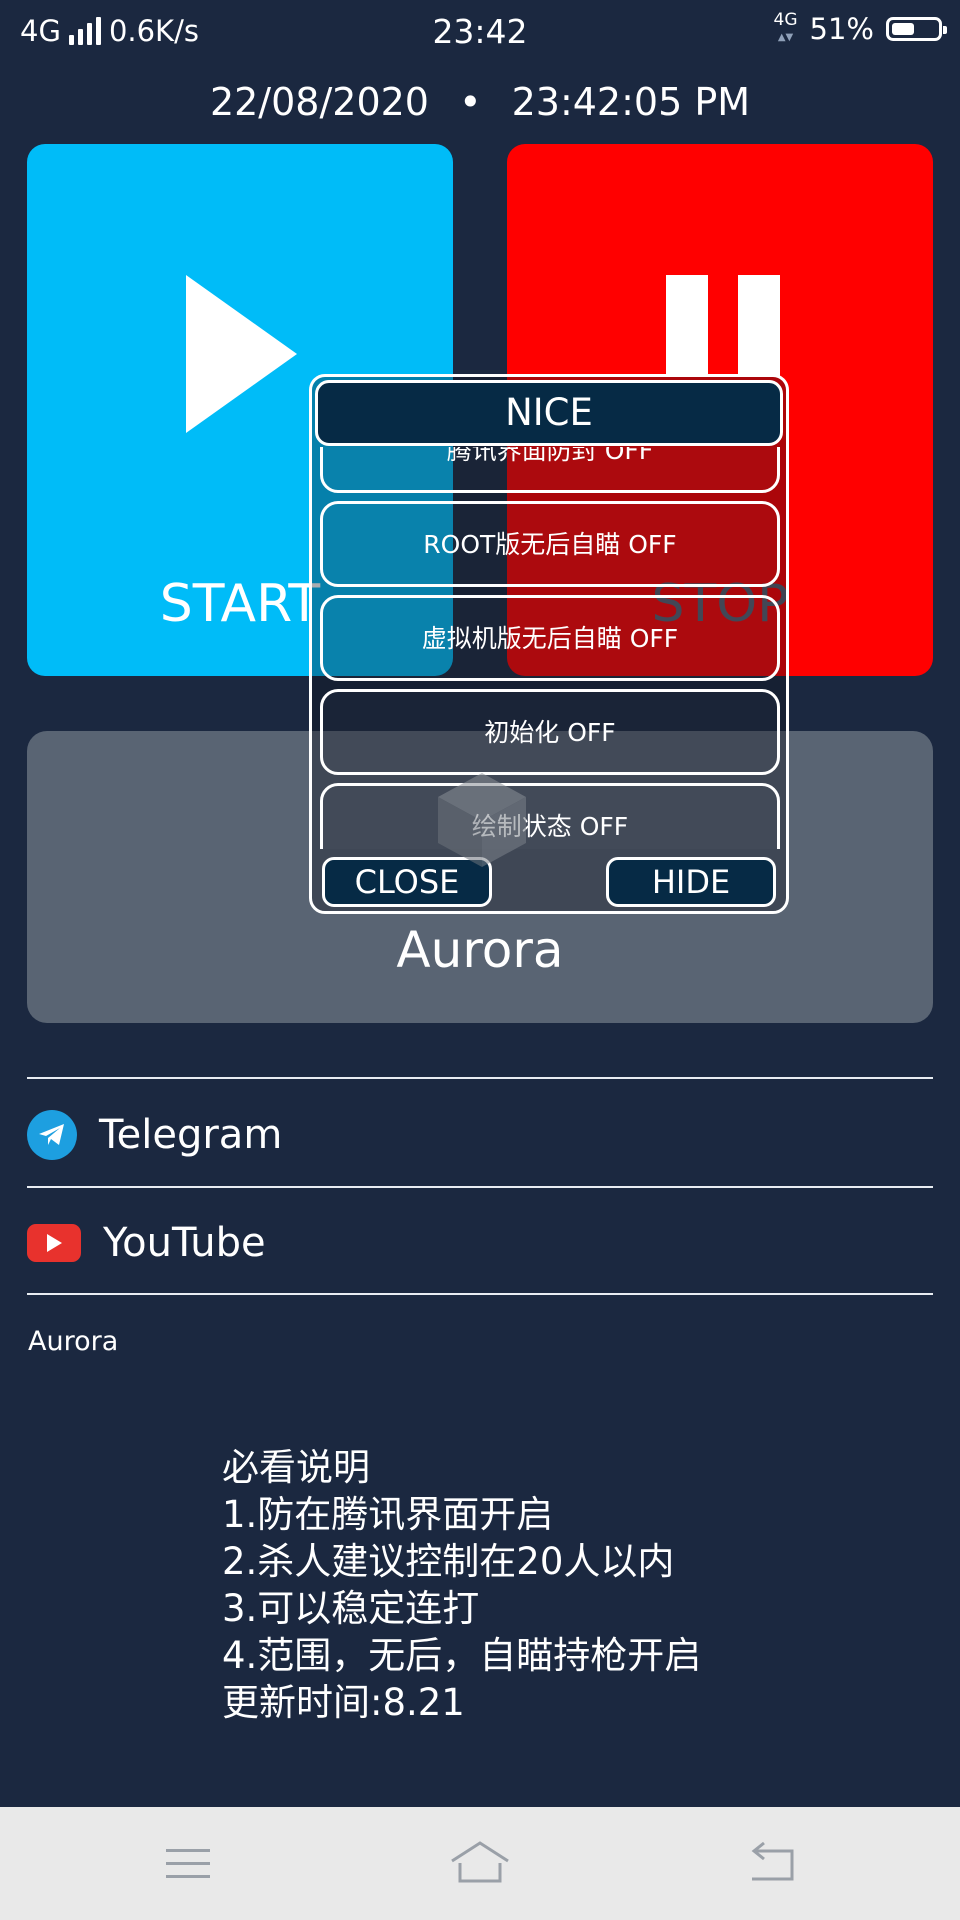 The width and height of the screenshot is (960, 1920). I want to click on youtube-icon, so click(54, 1243).